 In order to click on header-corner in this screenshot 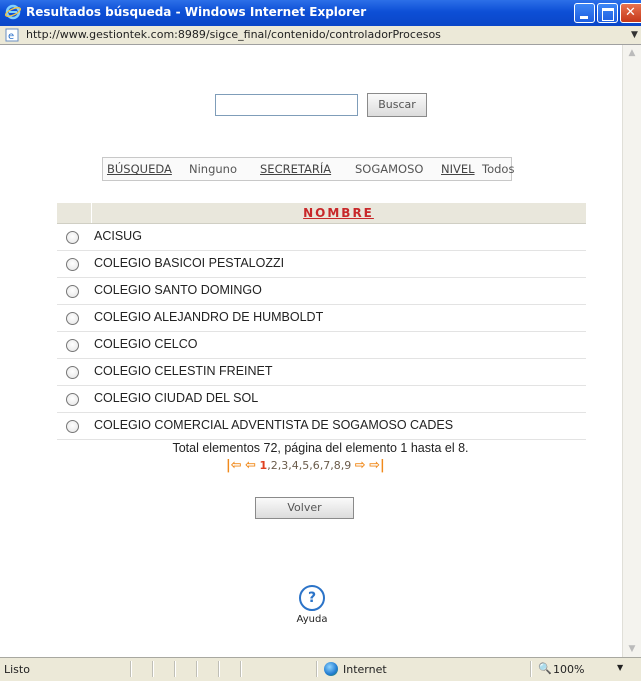, I will do `click(74, 213)`.